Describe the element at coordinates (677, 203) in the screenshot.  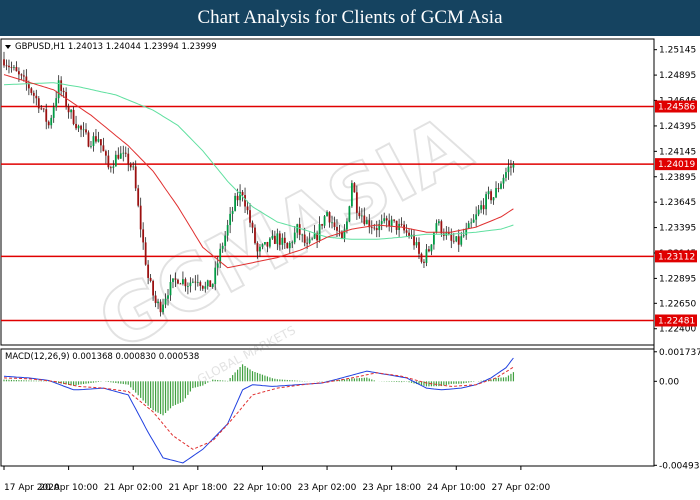
I see `price-tick-label: 1.23645` at that location.